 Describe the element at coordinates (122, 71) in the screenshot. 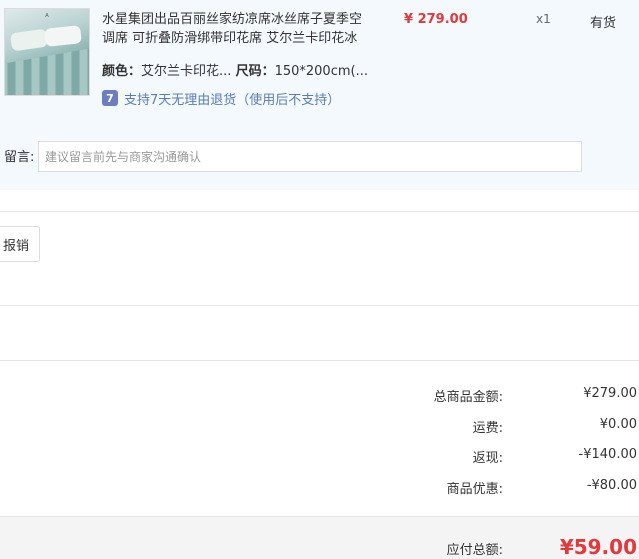

I see `color-label: 颜色：` at that location.